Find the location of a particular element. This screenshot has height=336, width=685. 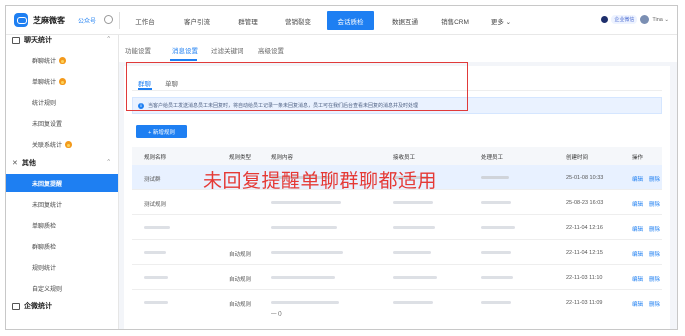

brand-name: 芝麻微客 is located at coordinates (49, 20).